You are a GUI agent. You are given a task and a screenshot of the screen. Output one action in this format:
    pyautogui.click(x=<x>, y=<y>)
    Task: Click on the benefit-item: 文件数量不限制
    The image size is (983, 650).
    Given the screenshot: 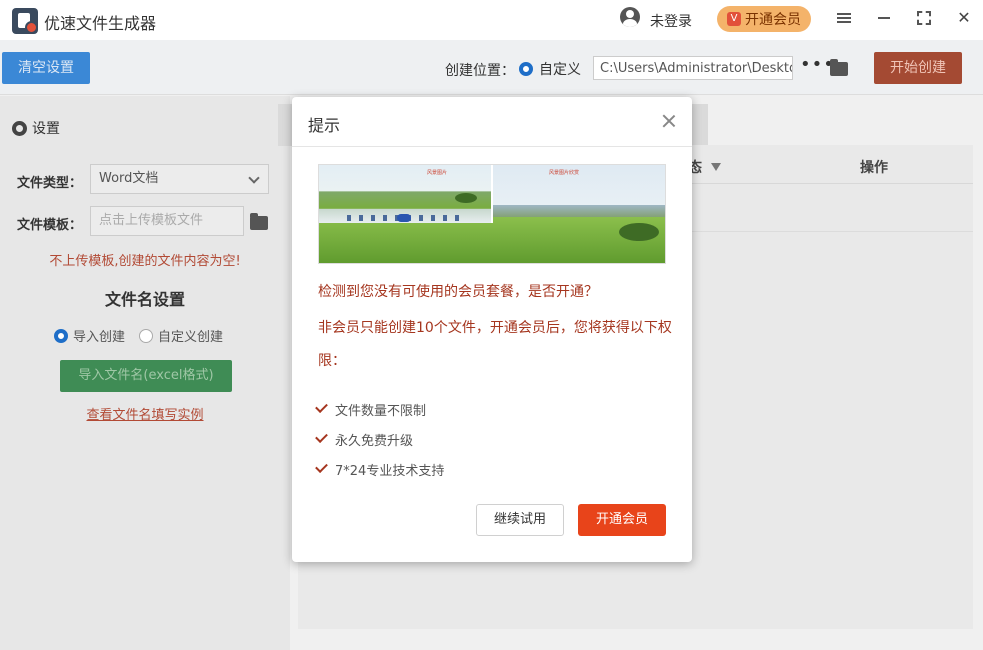 What is the action you would take?
    pyautogui.click(x=371, y=409)
    